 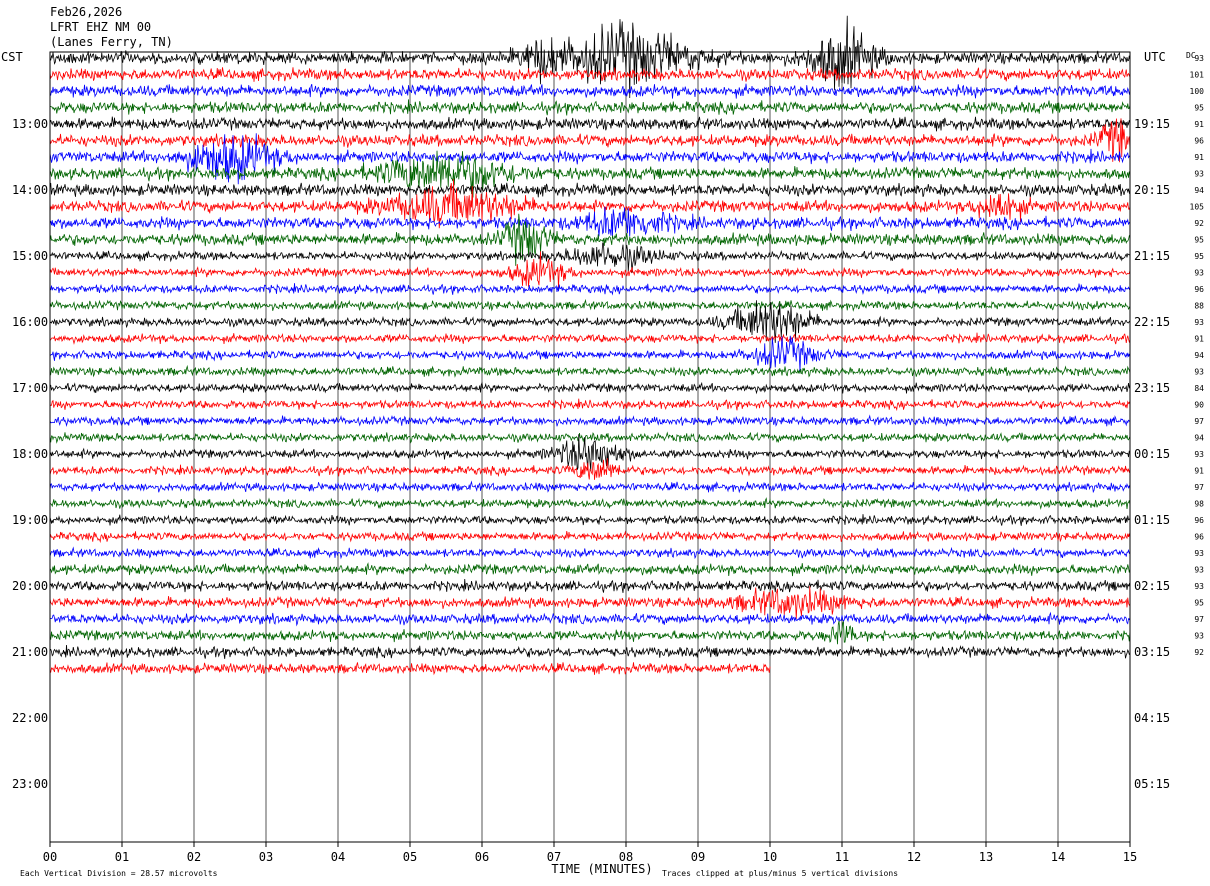 What do you see at coordinates (1199, 388) in the screenshot?
I see `dc-offset-value: 84` at bounding box center [1199, 388].